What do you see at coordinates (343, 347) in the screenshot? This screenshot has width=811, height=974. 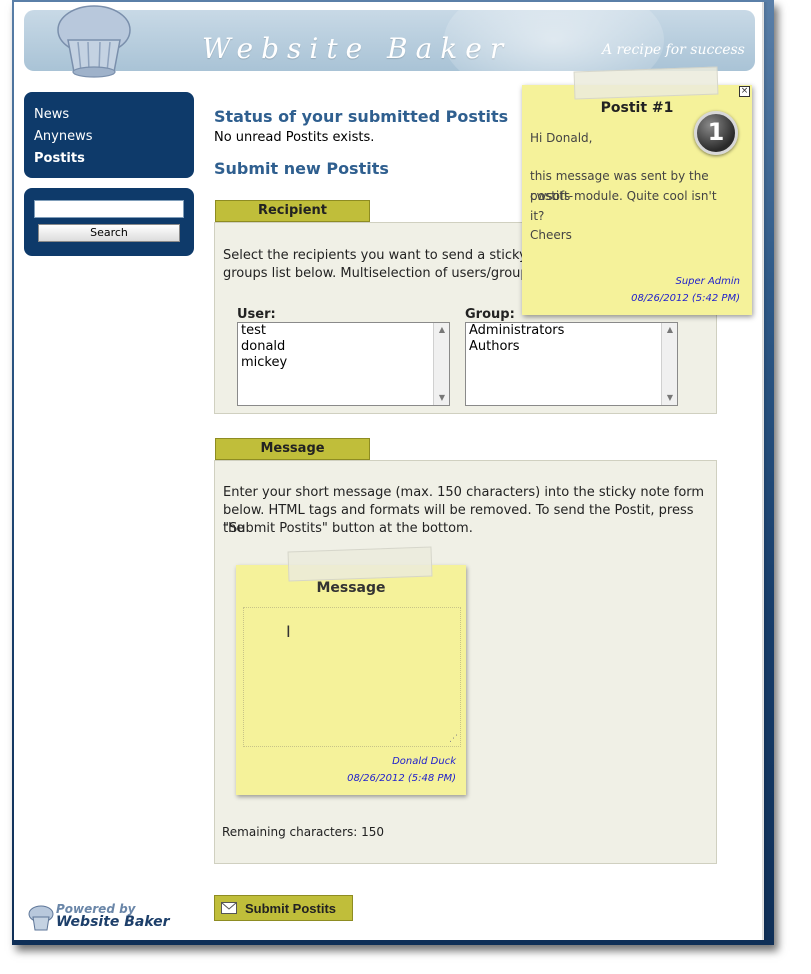 I see `user-option: donald` at bounding box center [343, 347].